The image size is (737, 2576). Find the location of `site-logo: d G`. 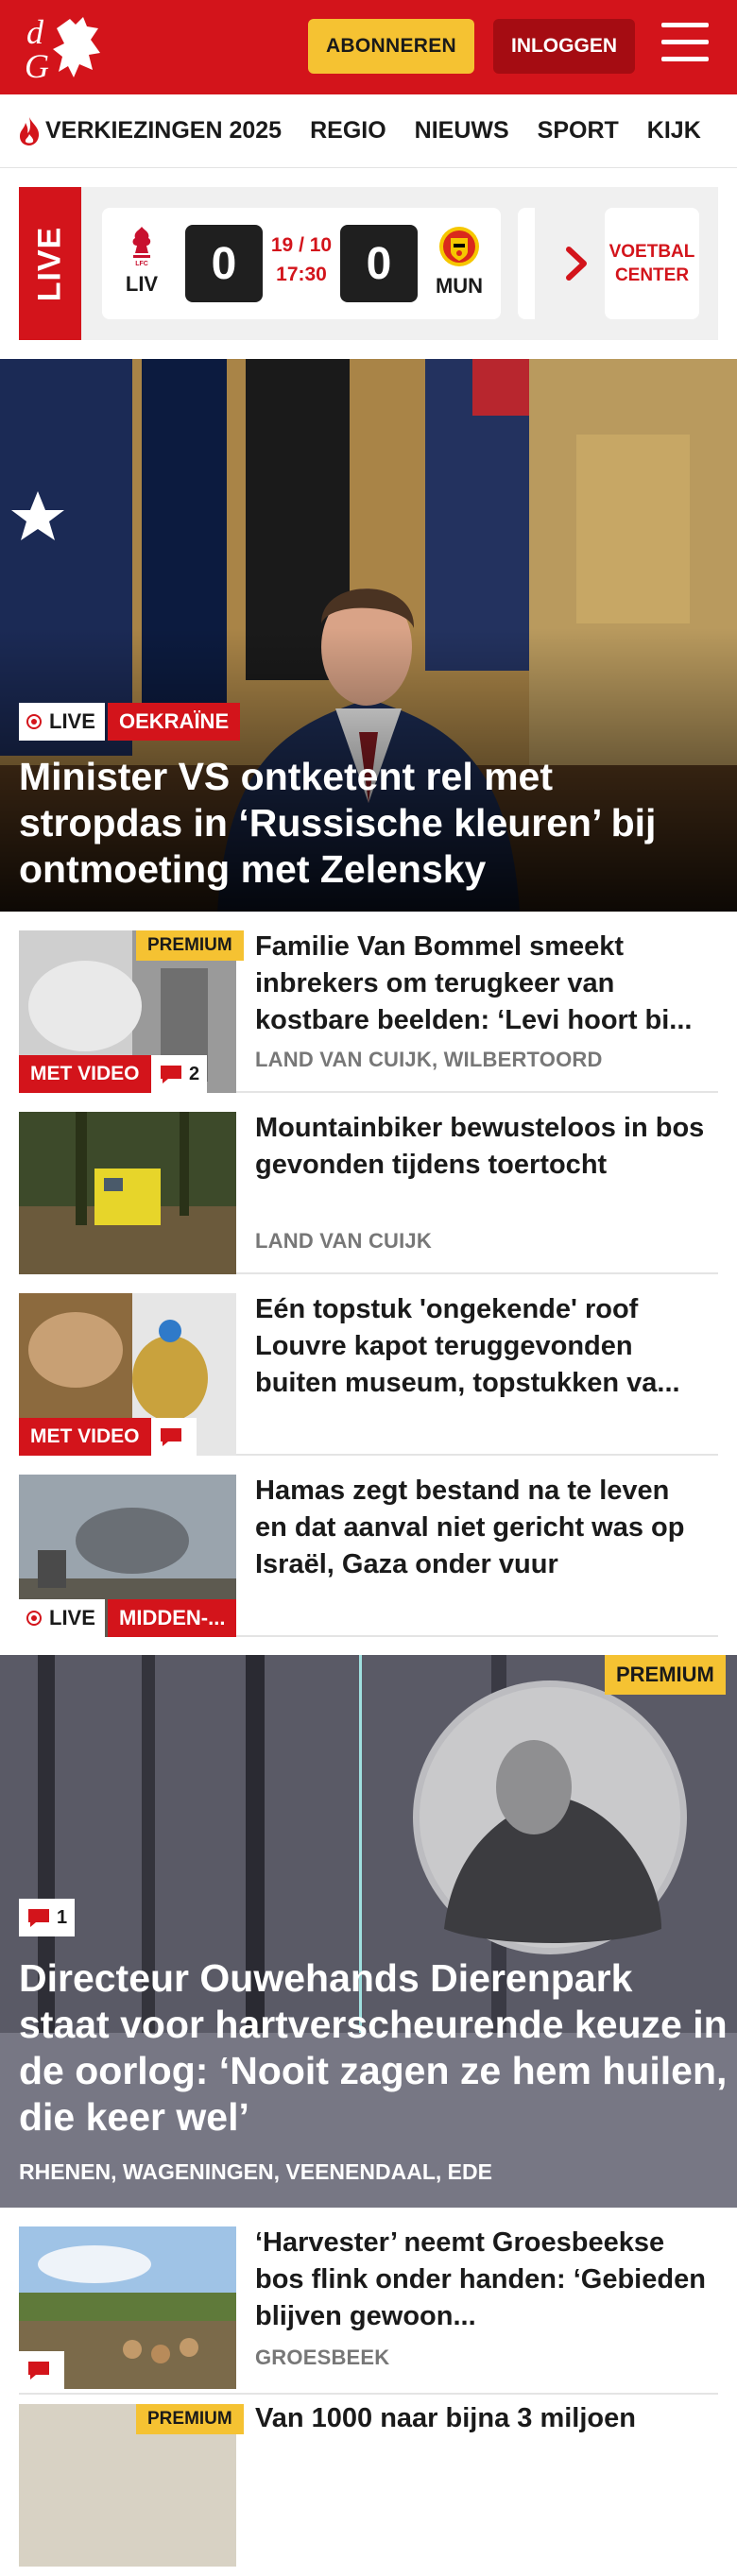

site-logo: d G is located at coordinates (63, 48).